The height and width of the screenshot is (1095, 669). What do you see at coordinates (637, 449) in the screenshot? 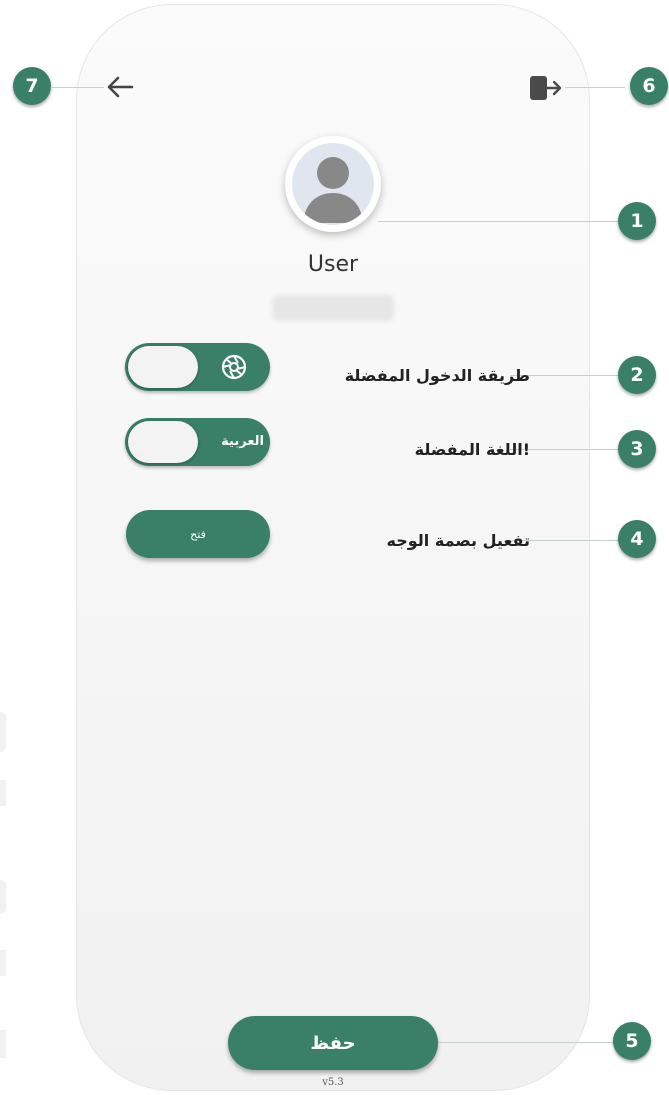
I see `annotation-badge-3: 3` at bounding box center [637, 449].